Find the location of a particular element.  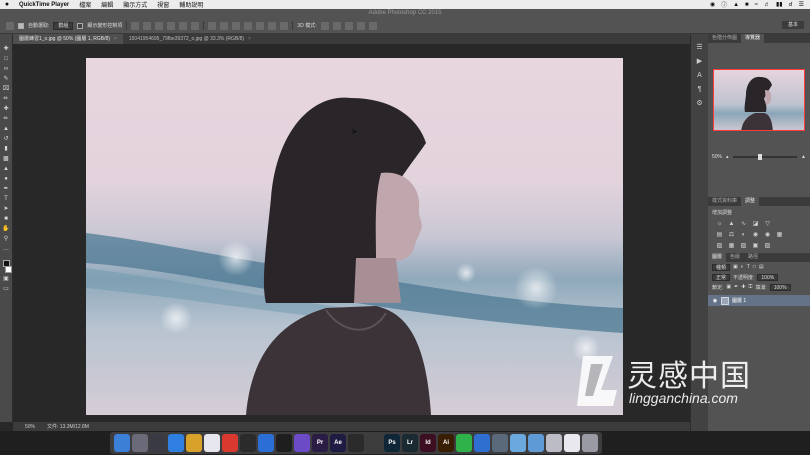

paragraph-icon: ¶ is located at coordinates (699, 90).